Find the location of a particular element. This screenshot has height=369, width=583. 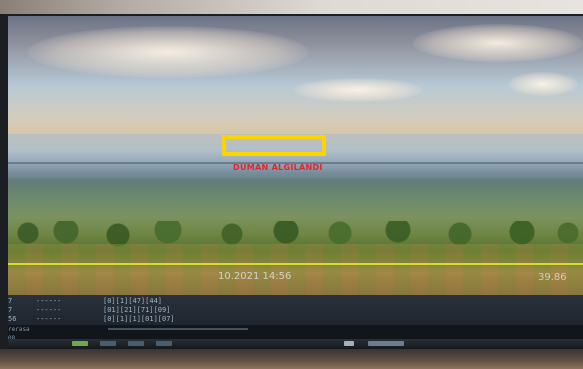

timeline-line is located at coordinates (295, 264).